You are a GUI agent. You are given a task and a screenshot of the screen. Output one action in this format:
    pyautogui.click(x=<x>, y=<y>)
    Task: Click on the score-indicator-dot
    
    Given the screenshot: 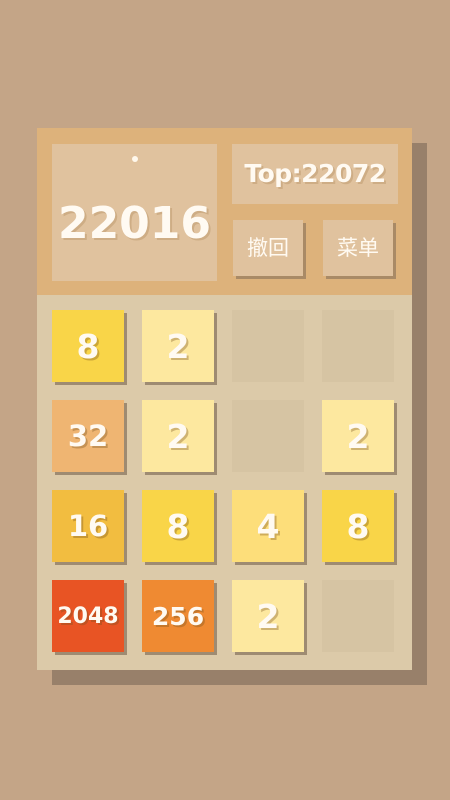 What is the action you would take?
    pyautogui.click(x=135, y=159)
    